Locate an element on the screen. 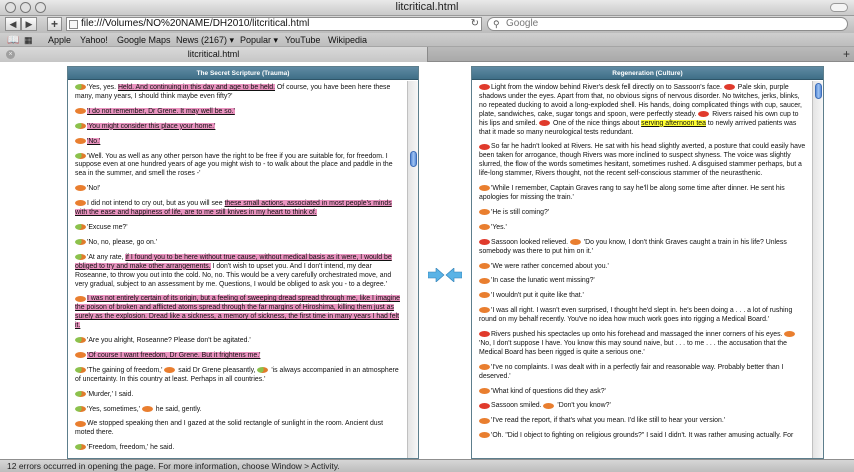 The height and width of the screenshot is (472, 854). bookmark-news: News (2167) ▾ is located at coordinates (205, 40).